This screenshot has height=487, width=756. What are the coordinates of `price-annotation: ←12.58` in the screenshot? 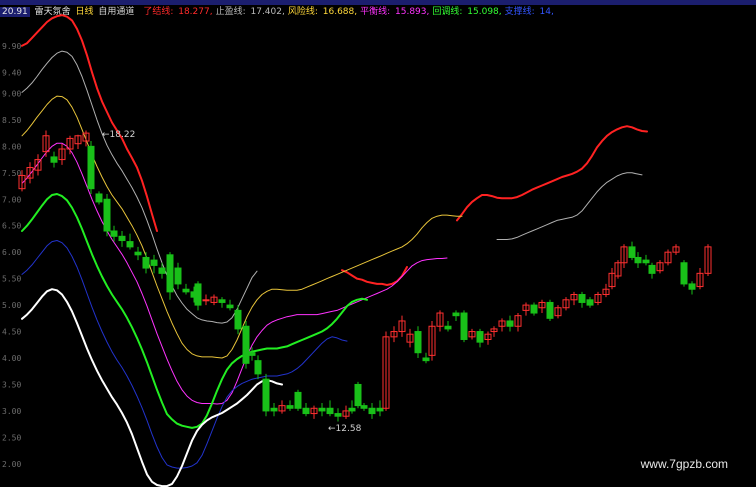 It's located at (345, 429).